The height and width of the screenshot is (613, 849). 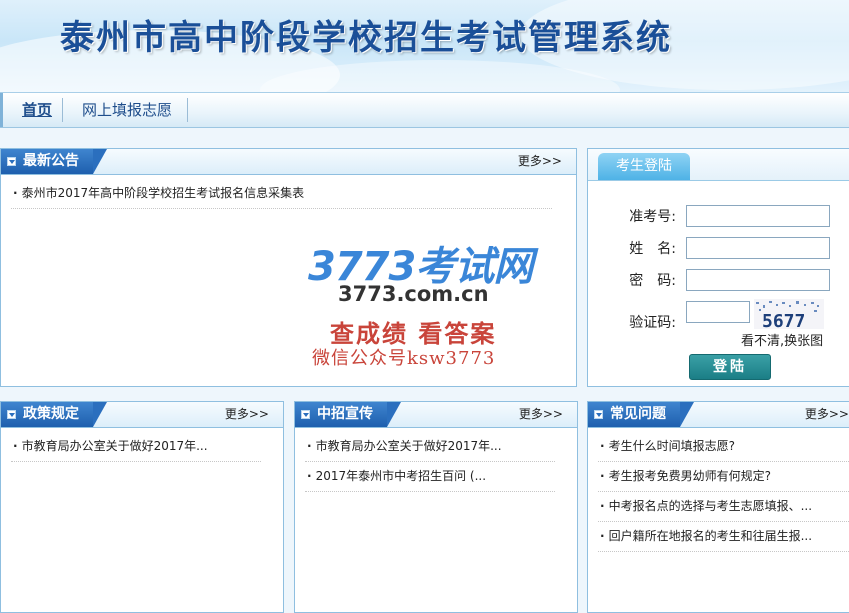 What do you see at coordinates (652, 249) in the screenshot?
I see `name-label: 姓 名:` at bounding box center [652, 249].